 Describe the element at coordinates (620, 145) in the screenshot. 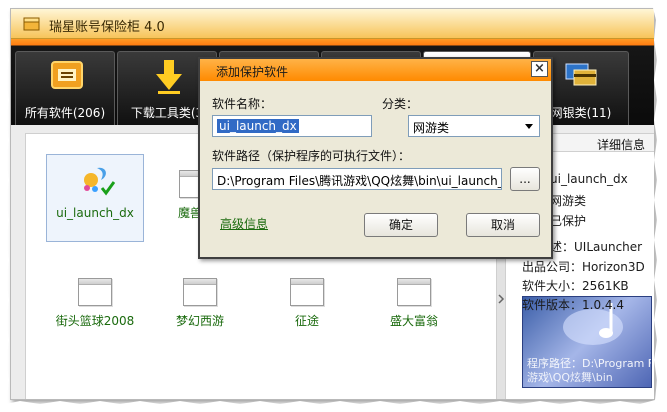

I see `details-title: 详细信息` at that location.